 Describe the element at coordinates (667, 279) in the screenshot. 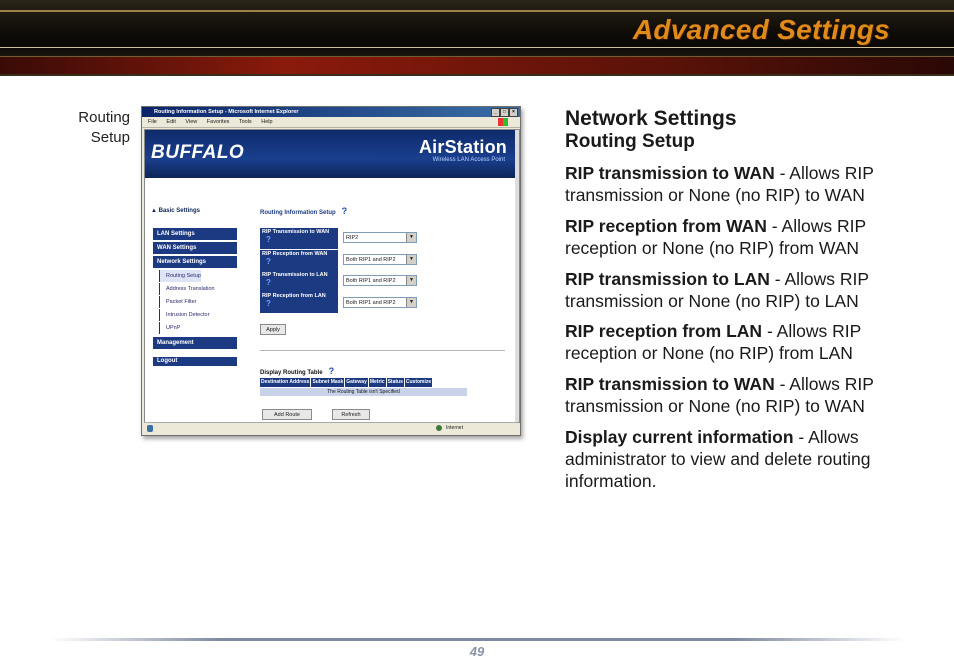

I see `item-term: RIP transmission to LAN` at that location.